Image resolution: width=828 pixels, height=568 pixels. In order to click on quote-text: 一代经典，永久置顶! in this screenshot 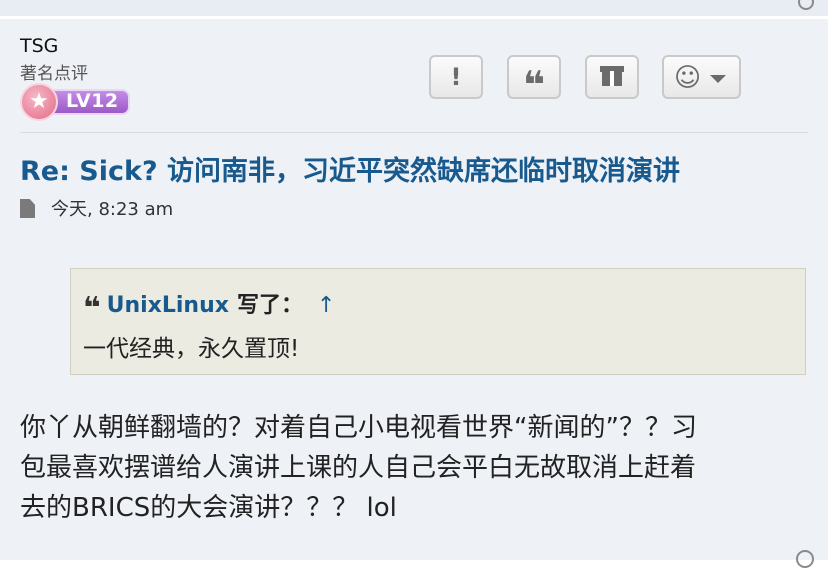, I will do `click(191, 349)`.